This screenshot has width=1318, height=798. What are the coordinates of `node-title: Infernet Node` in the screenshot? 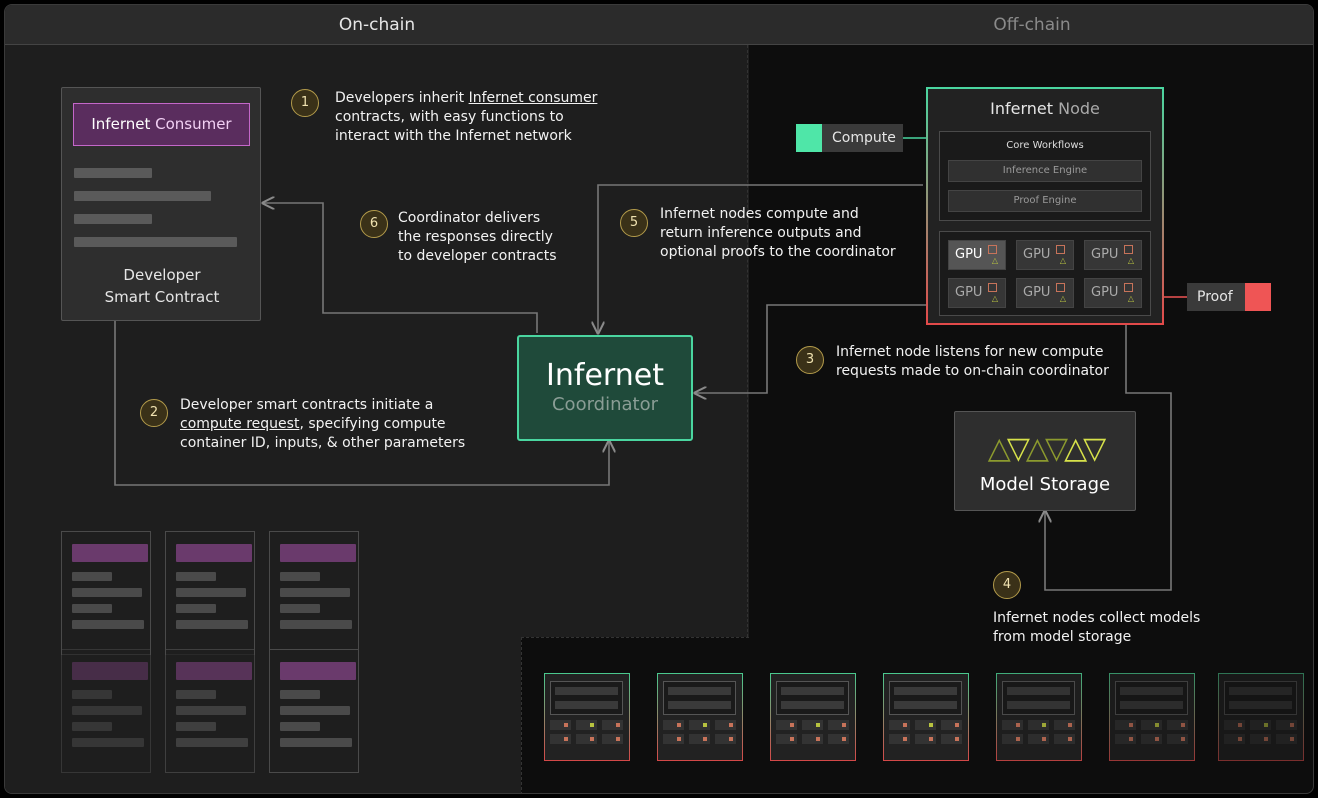 It's located at (1045, 108).